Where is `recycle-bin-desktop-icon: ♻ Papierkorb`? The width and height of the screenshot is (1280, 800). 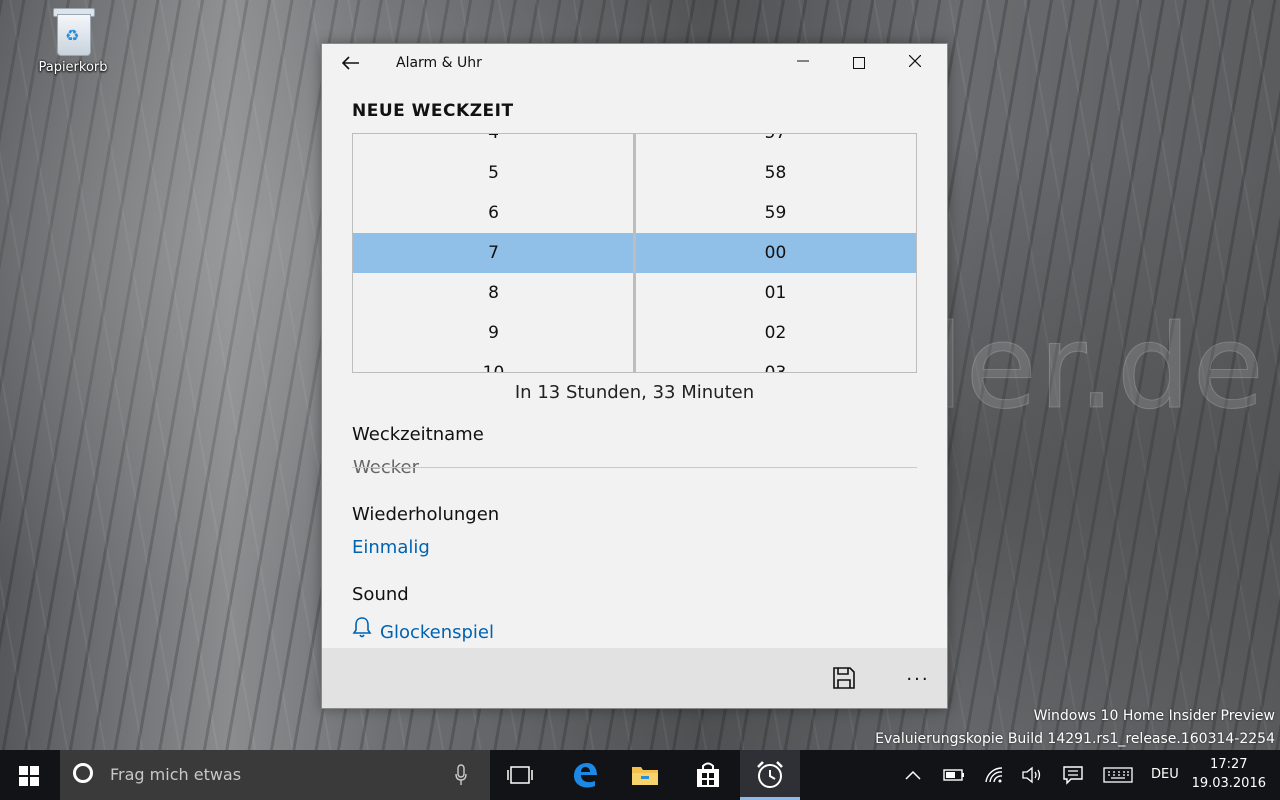
recycle-bin-desktop-icon: ♻ Papierkorb is located at coordinates (73, 41).